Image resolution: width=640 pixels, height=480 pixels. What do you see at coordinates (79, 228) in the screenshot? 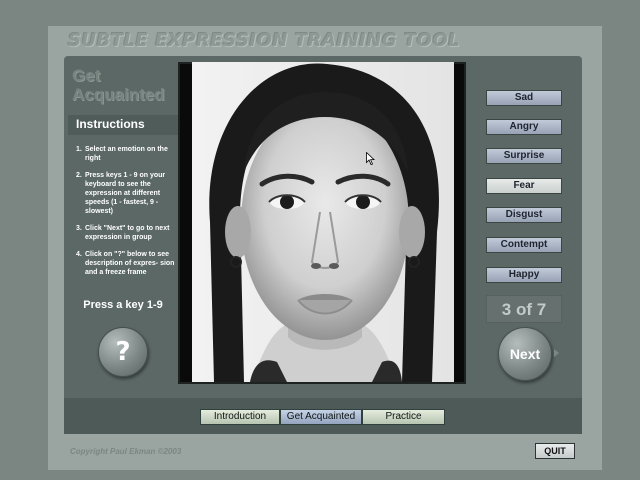
I see `step-number: 3.` at bounding box center [79, 228].